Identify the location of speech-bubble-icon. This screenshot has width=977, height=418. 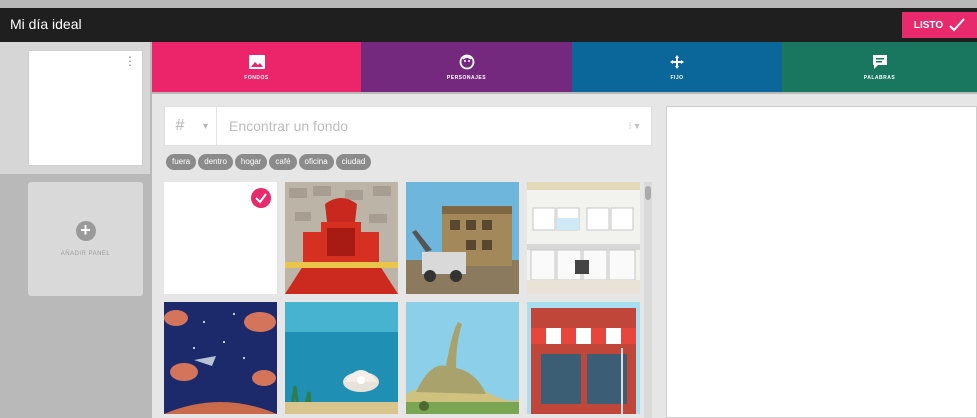
(879, 61).